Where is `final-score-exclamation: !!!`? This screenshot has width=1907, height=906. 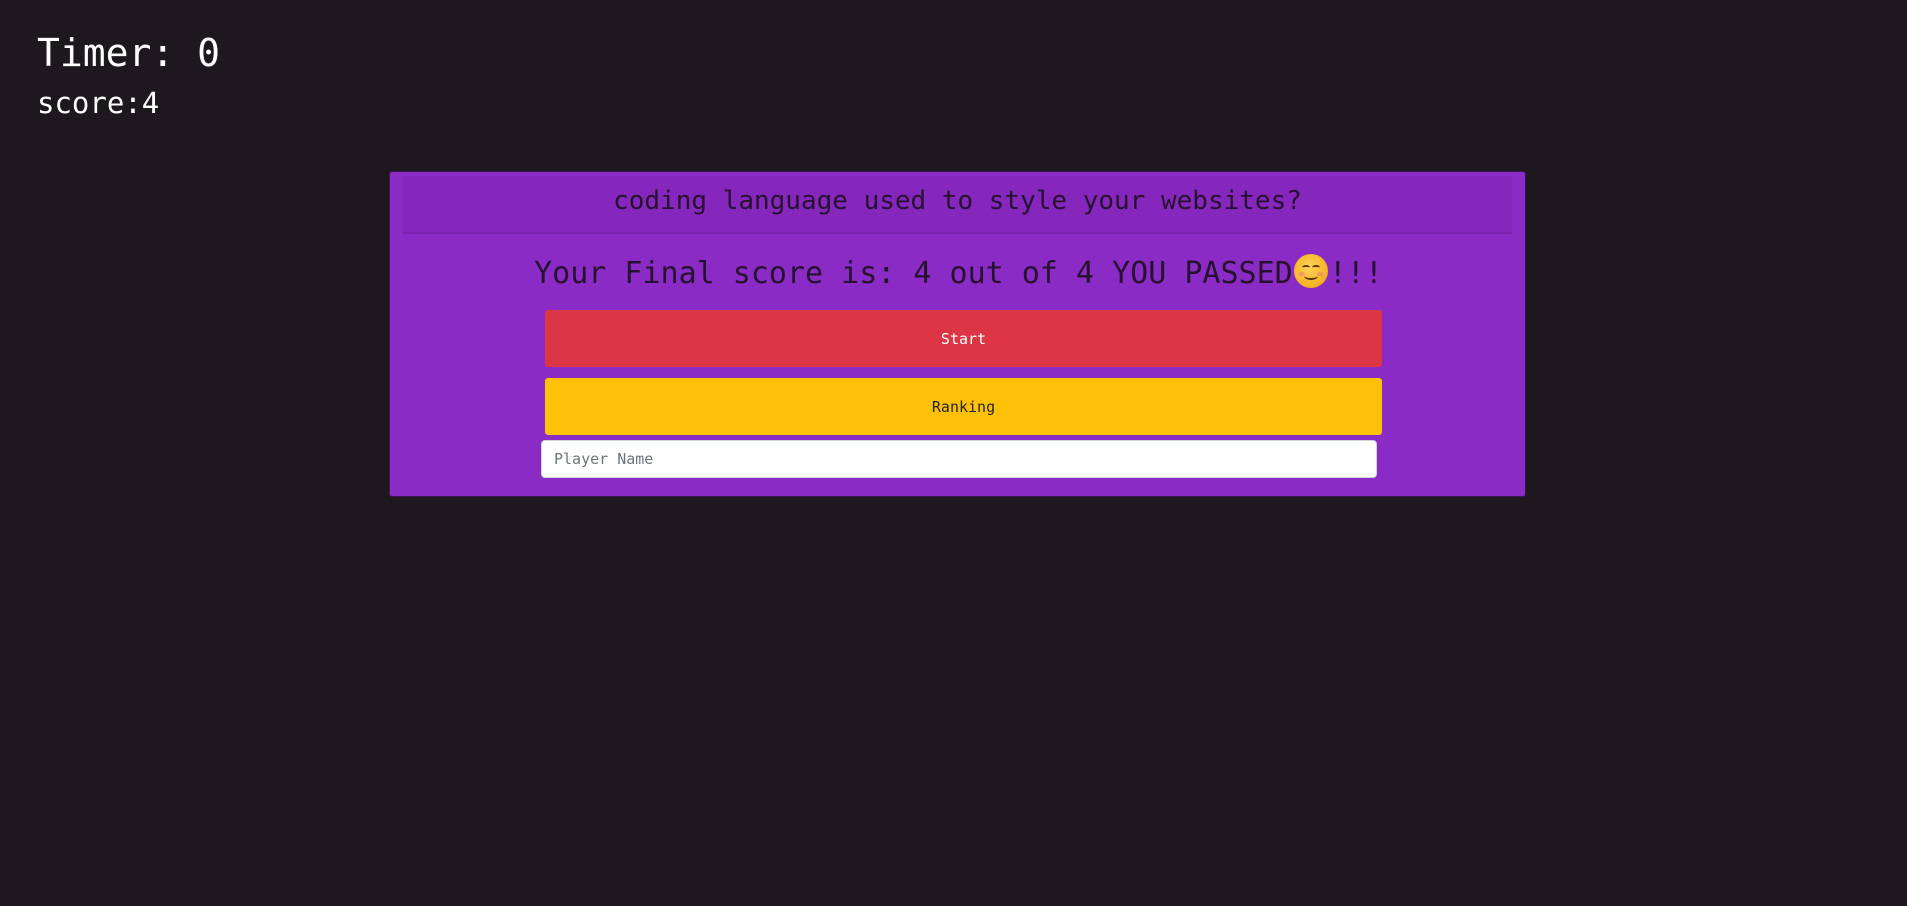 final-score-exclamation: !!! is located at coordinates (1355, 273).